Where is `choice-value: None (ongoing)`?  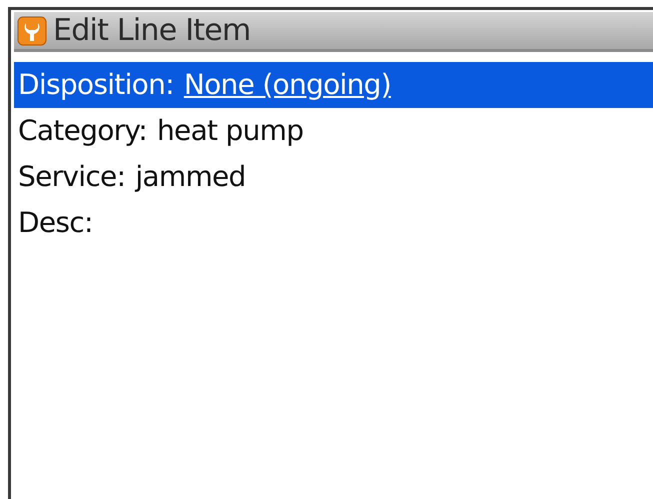 choice-value: None (ongoing) is located at coordinates (287, 85).